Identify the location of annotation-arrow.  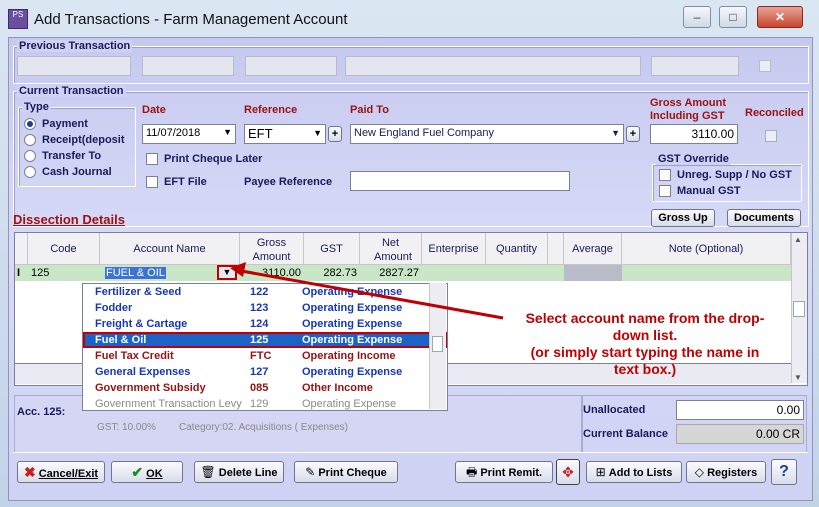
(367, 291).